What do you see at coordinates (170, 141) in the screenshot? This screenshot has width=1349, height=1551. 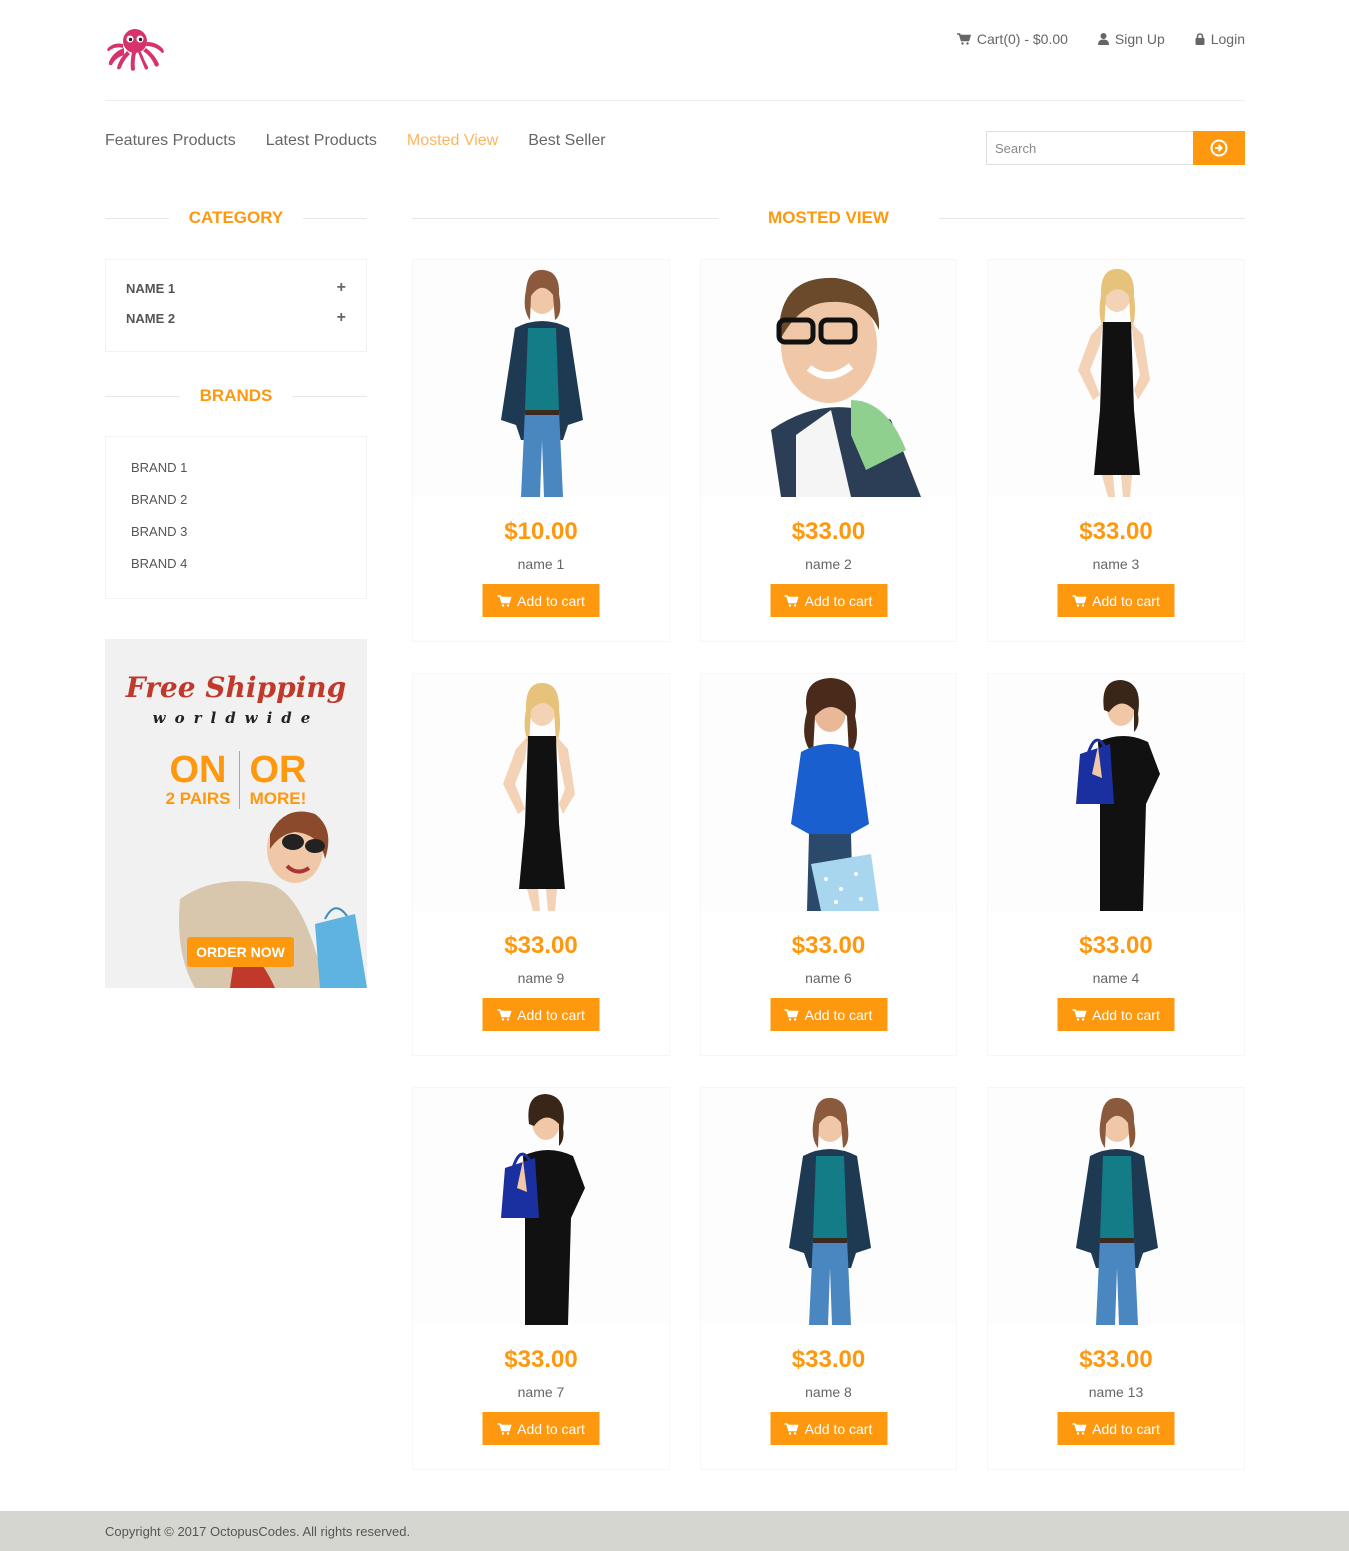 I see `tab-features-products: Features Products` at bounding box center [170, 141].